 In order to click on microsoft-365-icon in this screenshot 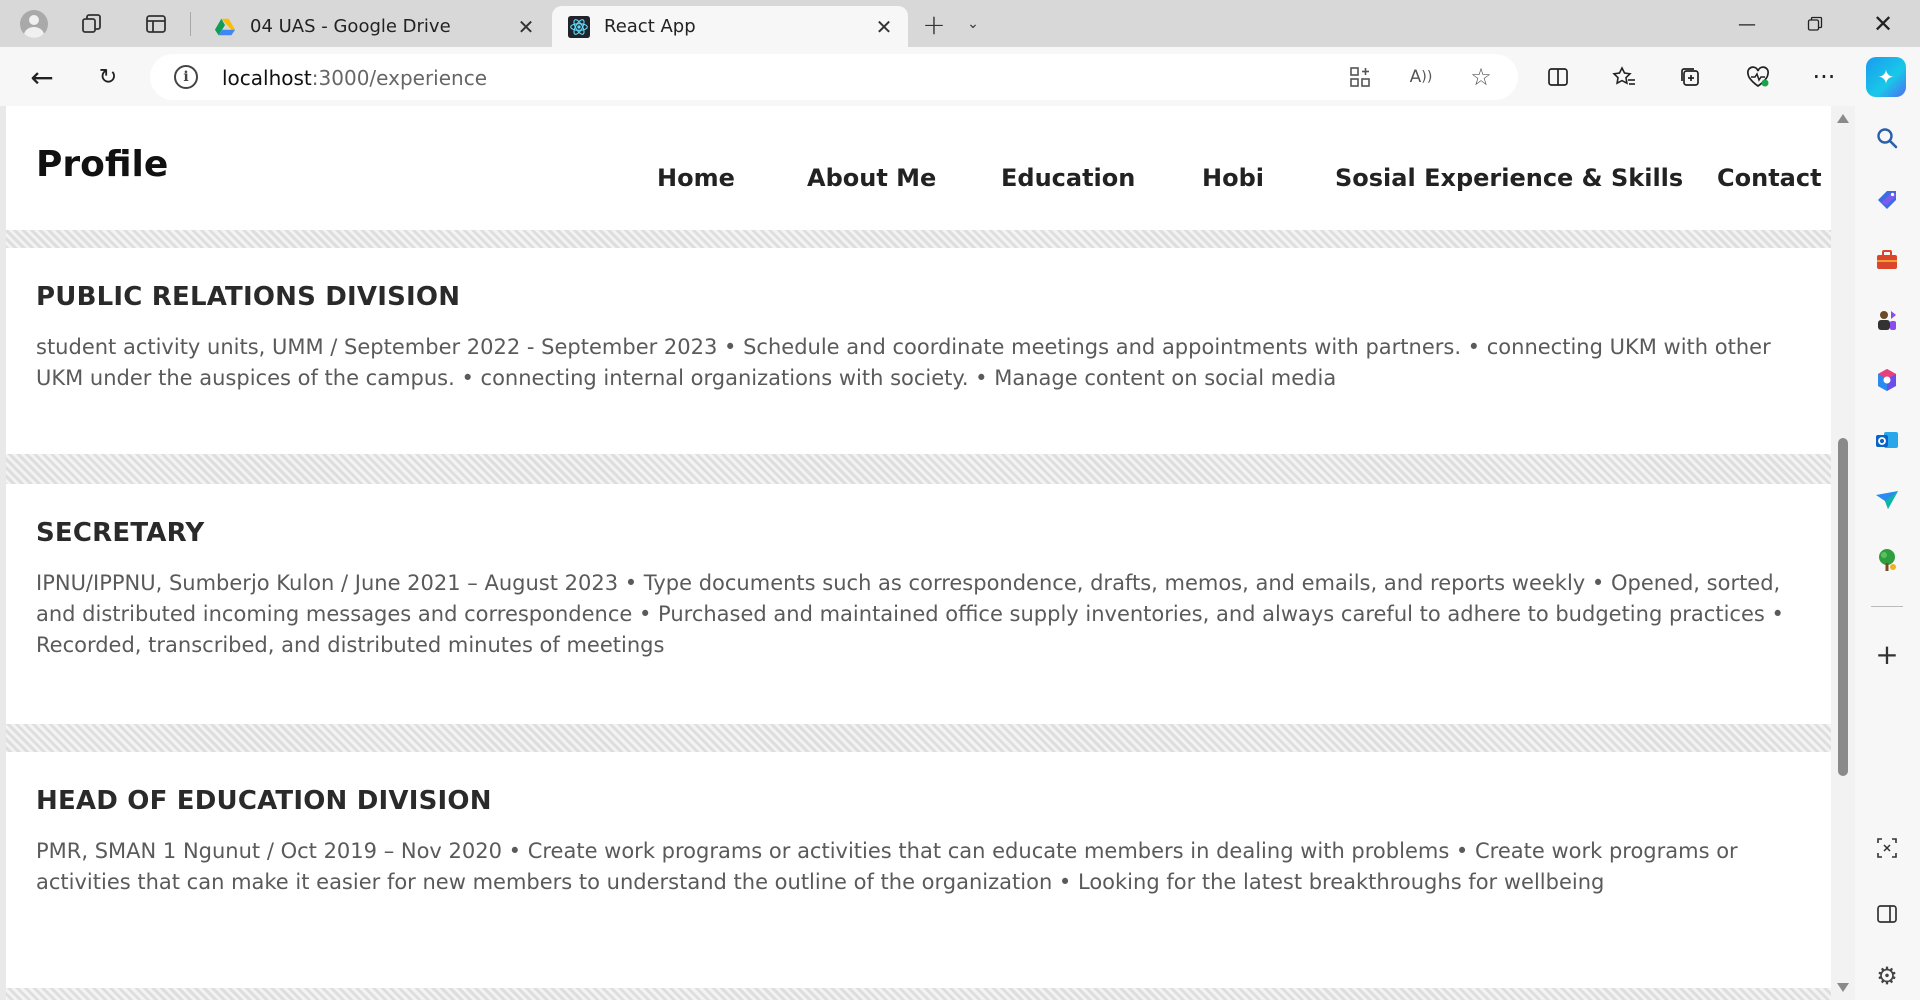, I will do `click(1887, 380)`.